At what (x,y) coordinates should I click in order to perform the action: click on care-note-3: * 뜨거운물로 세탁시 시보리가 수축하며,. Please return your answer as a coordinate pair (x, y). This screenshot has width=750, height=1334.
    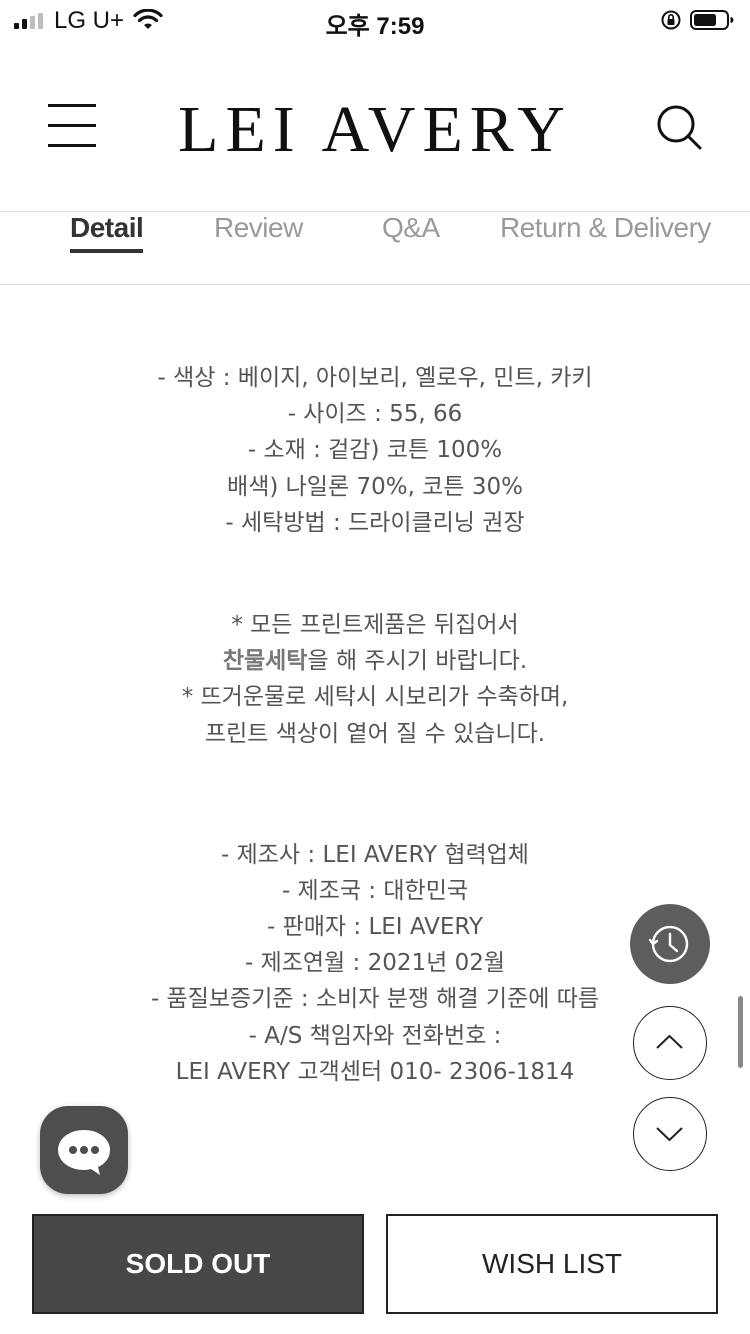
    Looking at the image, I should click on (375, 697).